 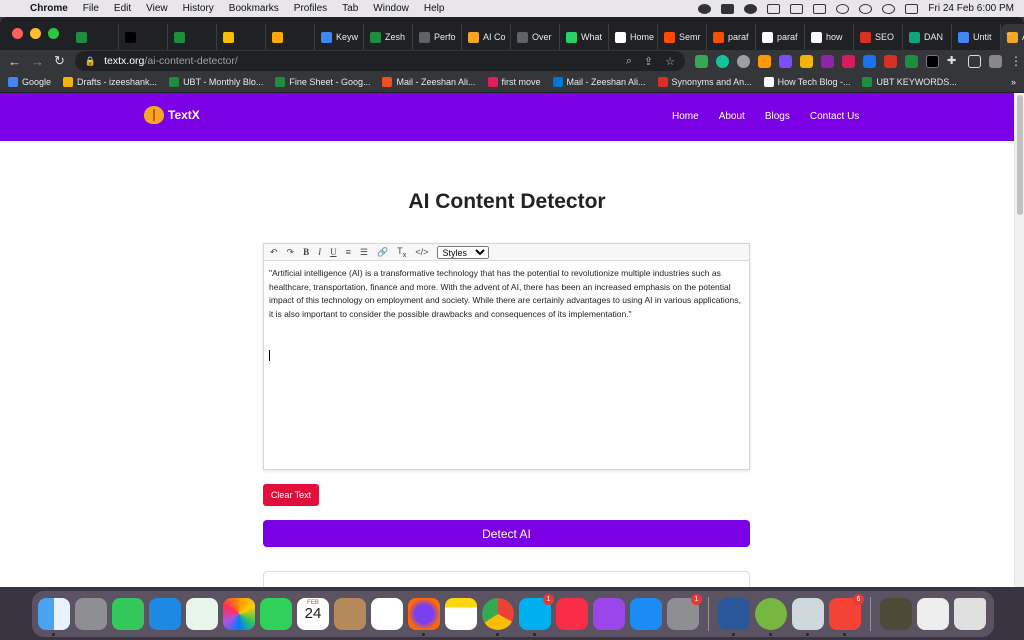 What do you see at coordinates (391, 8) in the screenshot?
I see `menu-window: Window` at bounding box center [391, 8].